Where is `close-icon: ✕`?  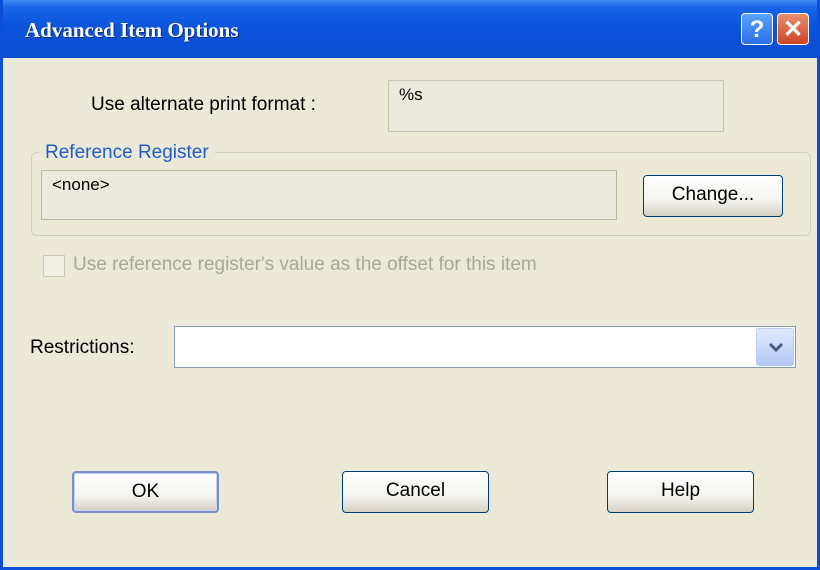 close-icon: ✕ is located at coordinates (793, 29).